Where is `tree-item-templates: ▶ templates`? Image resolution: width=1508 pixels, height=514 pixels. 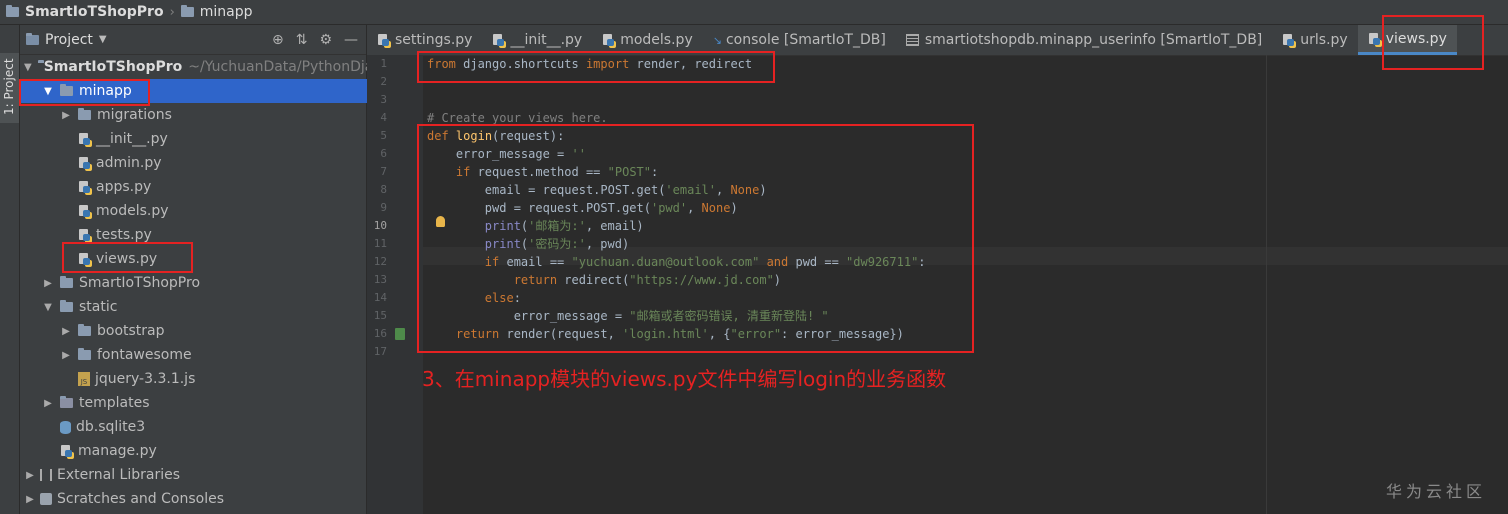 tree-item-templates: ▶ templates is located at coordinates (204, 403).